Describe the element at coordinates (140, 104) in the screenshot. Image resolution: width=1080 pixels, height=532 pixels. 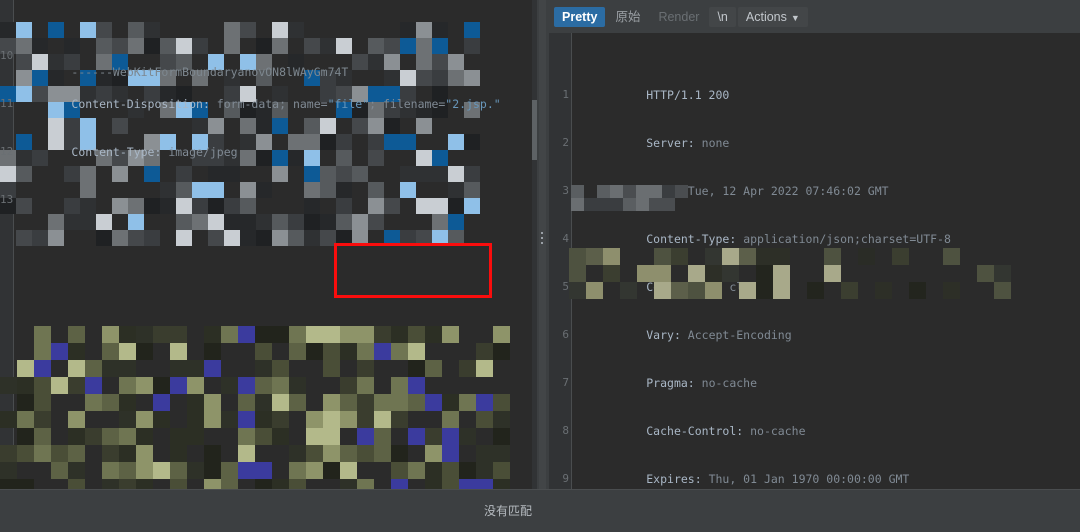
I see `content-disposition-label: Content-Disposition:` at that location.